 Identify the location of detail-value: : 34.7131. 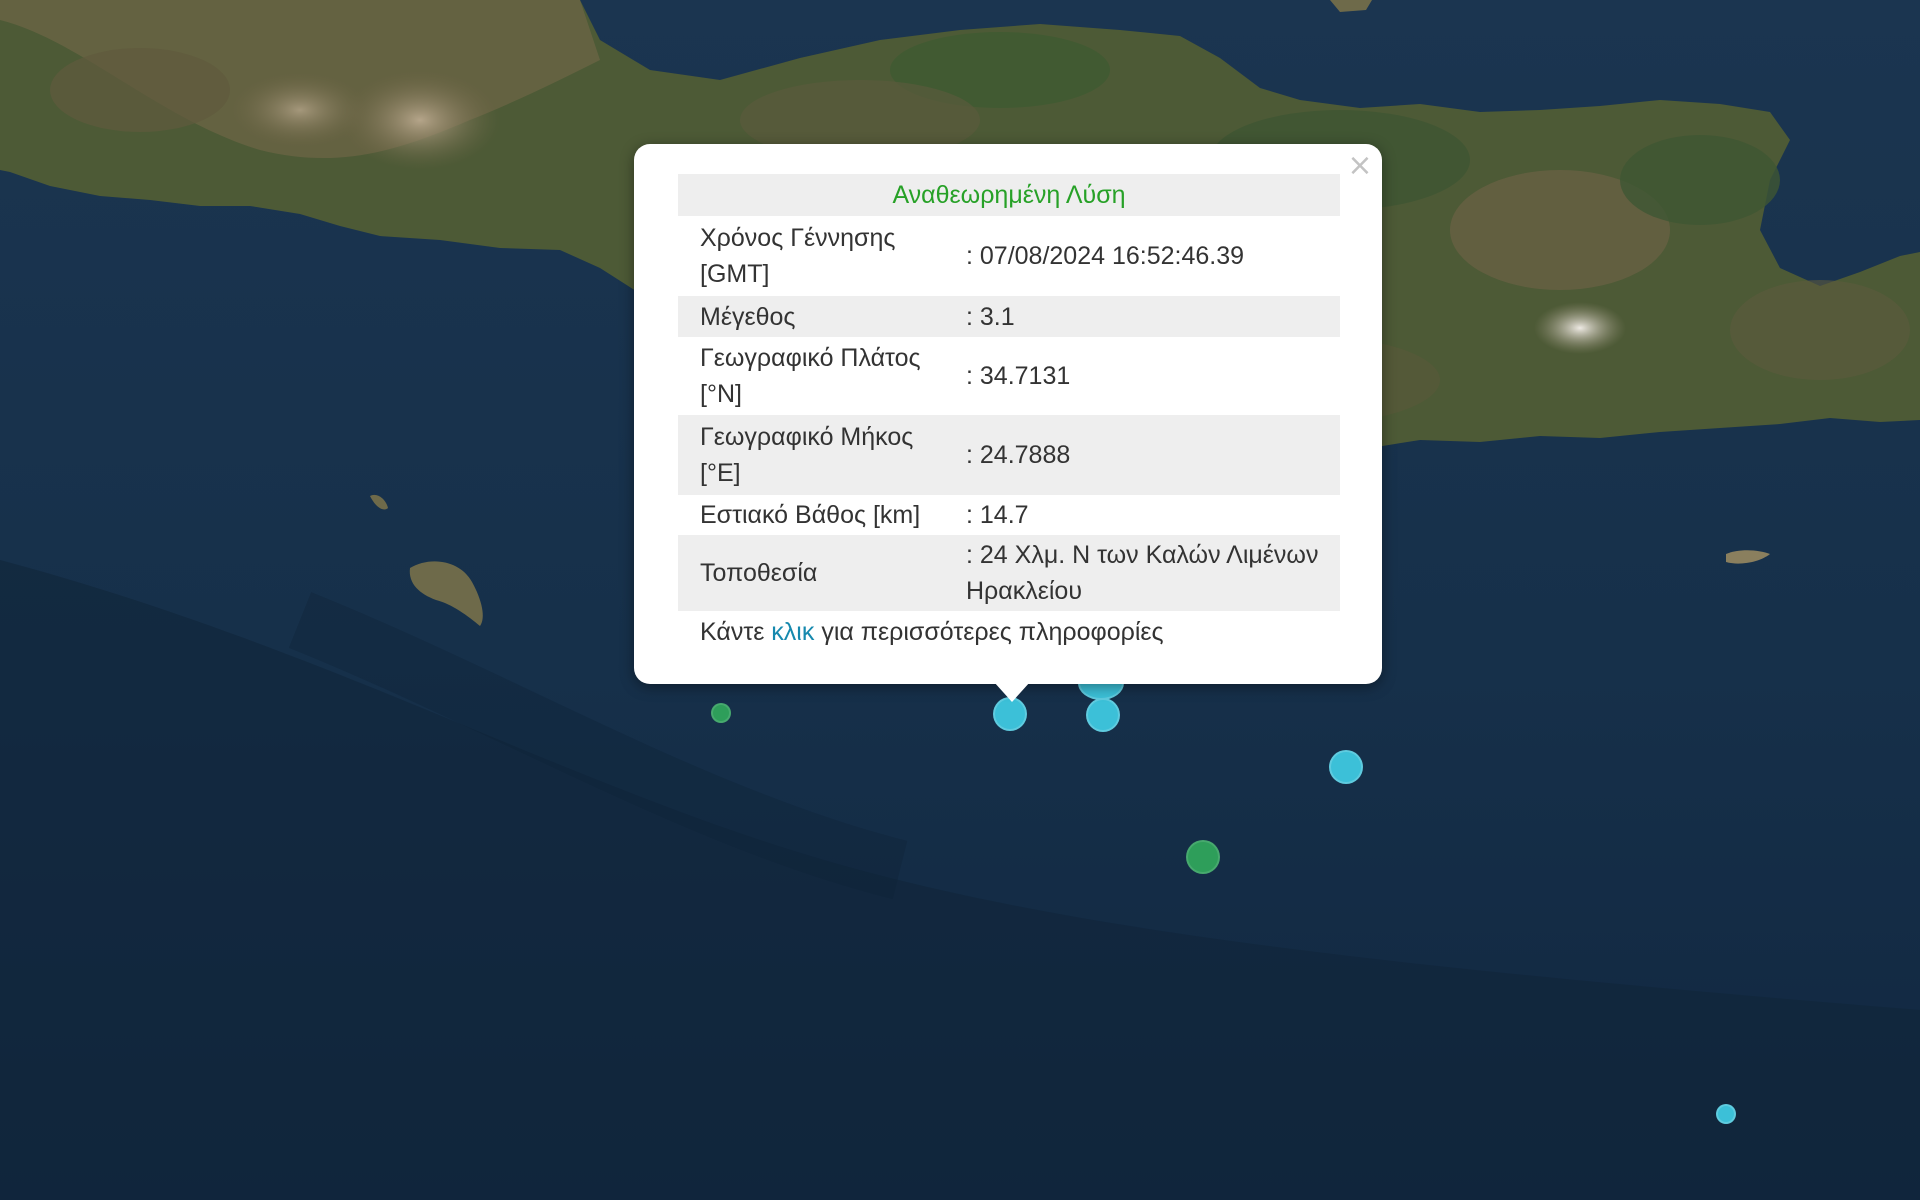
(1018, 376).